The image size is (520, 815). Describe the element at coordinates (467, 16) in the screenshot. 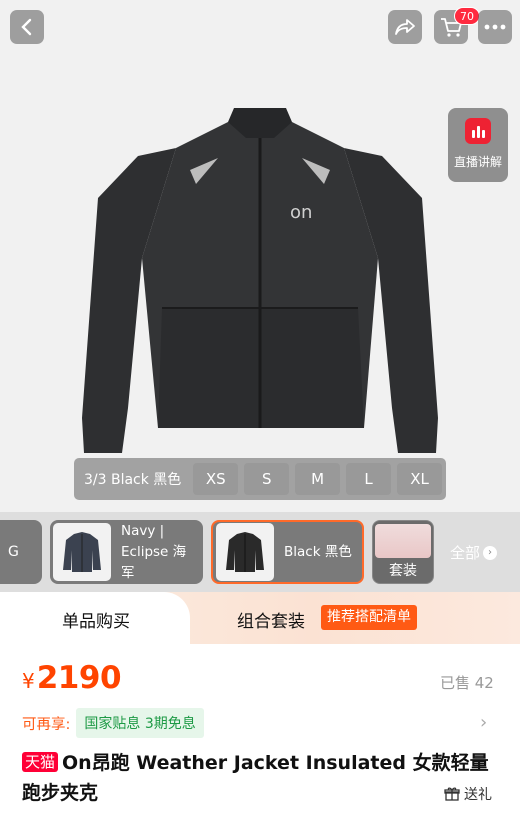

I see `cart-count-badge: 70` at that location.